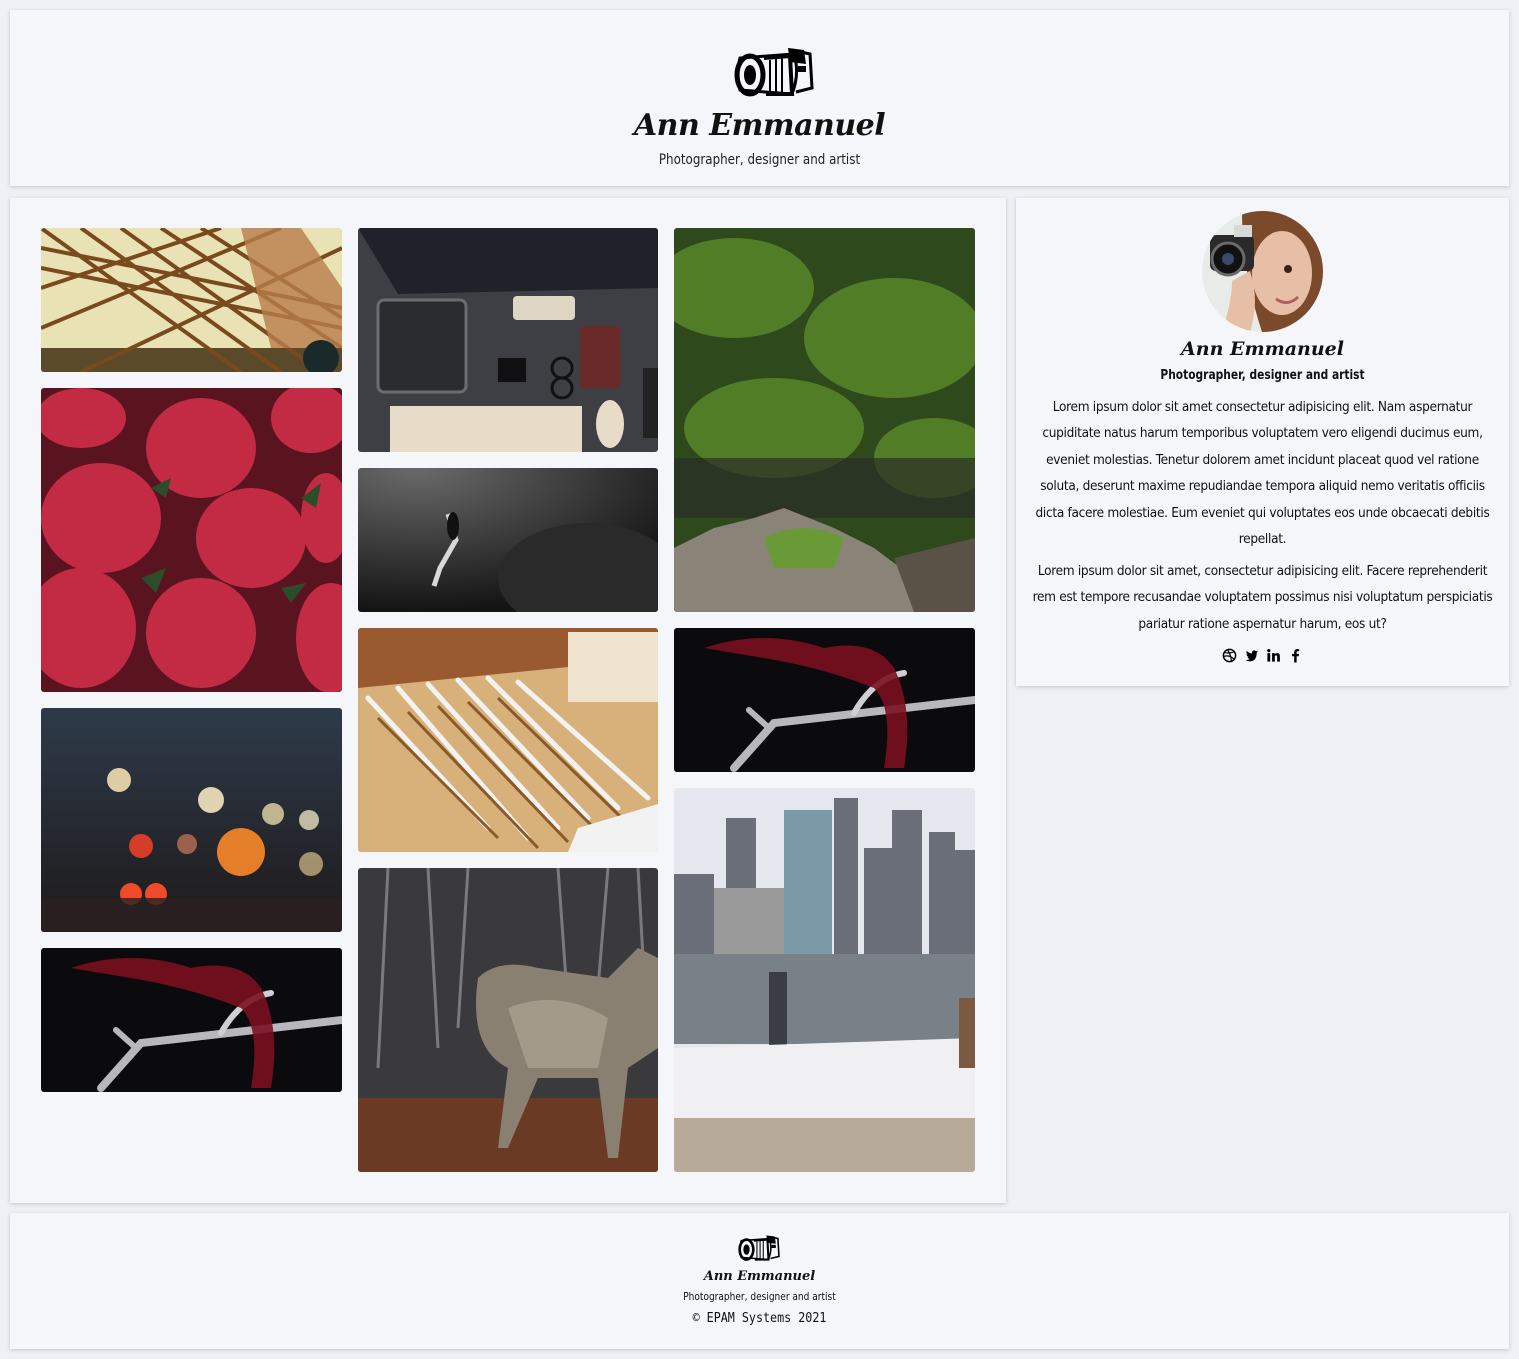  What do you see at coordinates (508, 340) in the screenshot?
I see `desk-workspace-photo` at bounding box center [508, 340].